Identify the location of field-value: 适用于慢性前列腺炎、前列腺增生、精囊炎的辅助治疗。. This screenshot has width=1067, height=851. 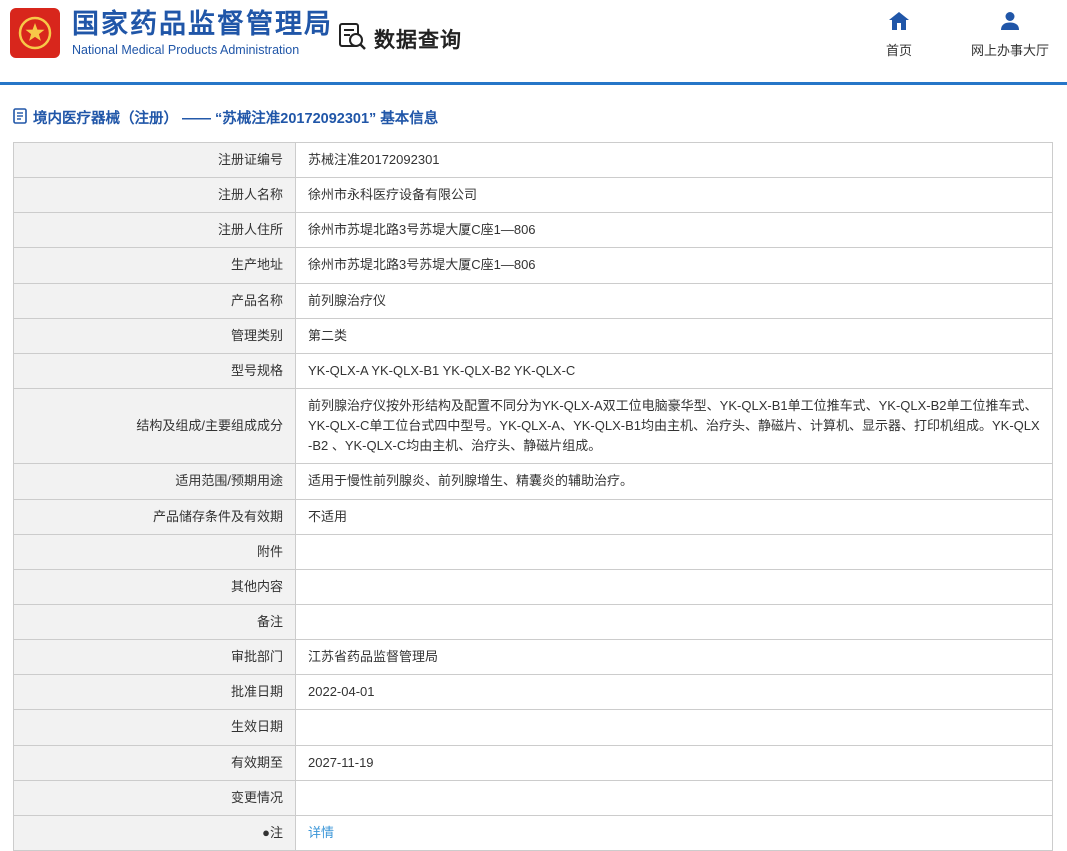
(674, 481).